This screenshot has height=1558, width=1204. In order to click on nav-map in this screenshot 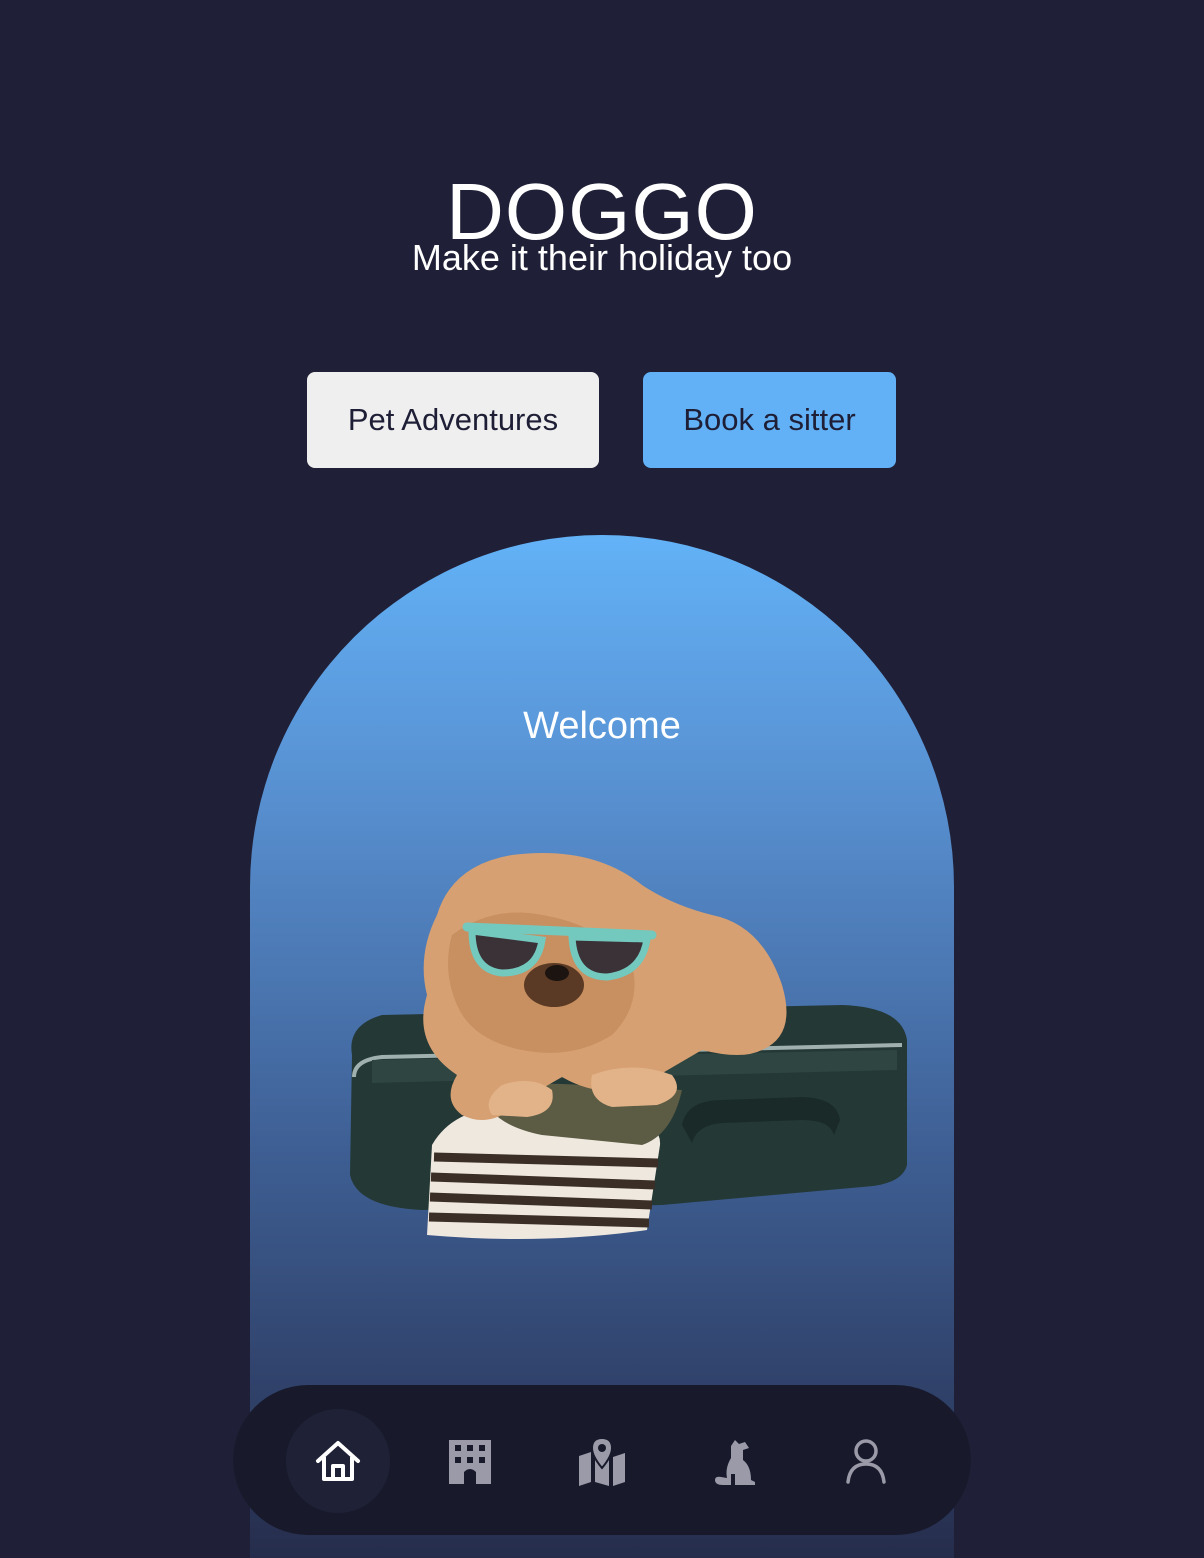, I will do `click(602, 1461)`.